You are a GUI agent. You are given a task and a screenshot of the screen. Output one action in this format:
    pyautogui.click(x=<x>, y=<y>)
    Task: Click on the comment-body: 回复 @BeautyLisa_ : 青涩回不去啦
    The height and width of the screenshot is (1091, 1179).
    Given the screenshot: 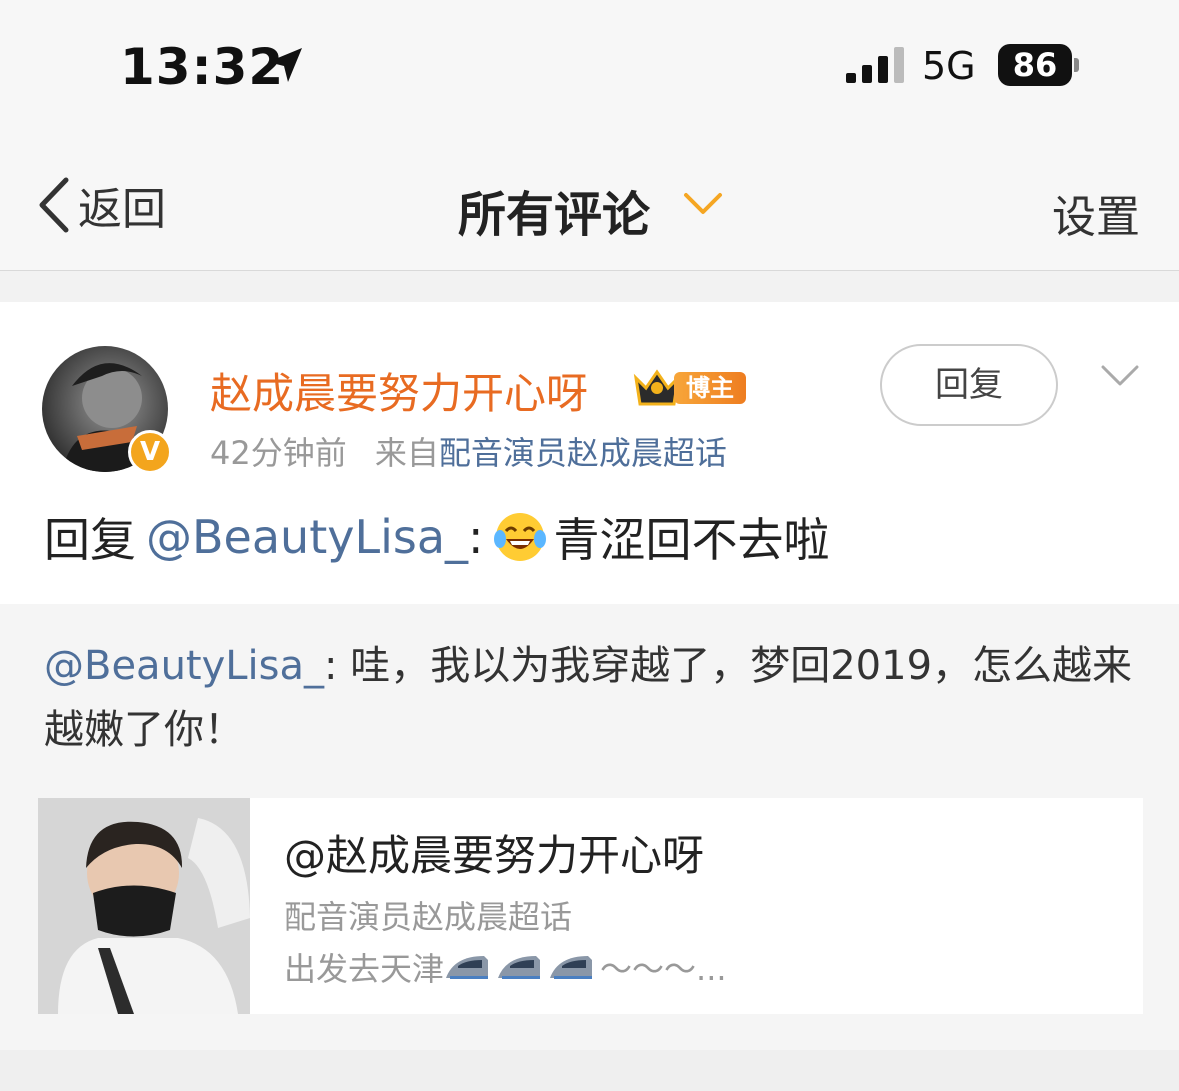 What is the action you would take?
    pyautogui.click(x=437, y=537)
    